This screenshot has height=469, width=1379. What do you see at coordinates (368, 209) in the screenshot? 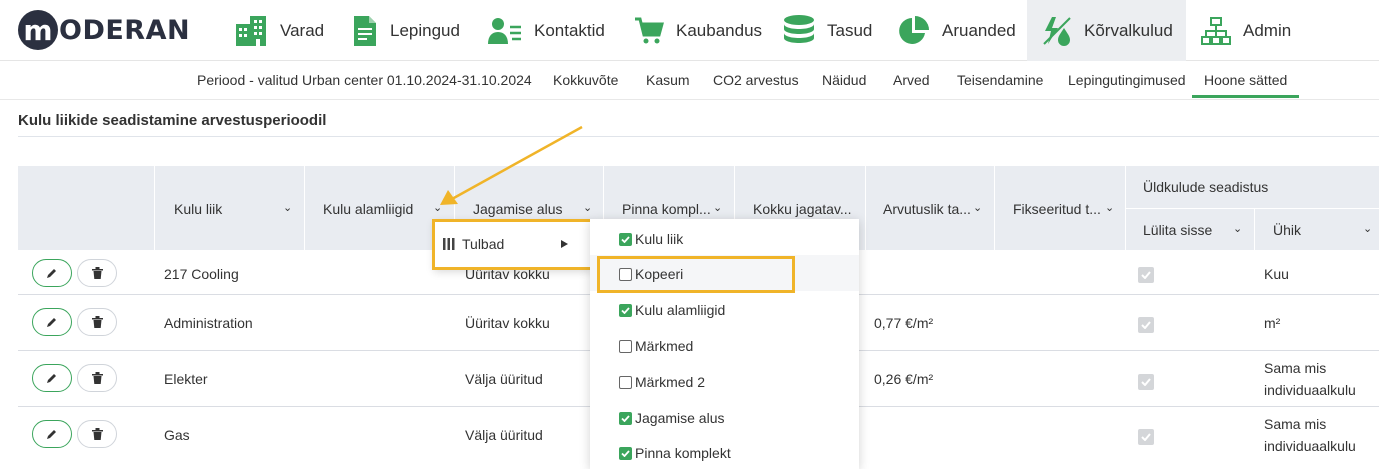
I see `col-kulu-alamliigid: Kulu alamliigid` at bounding box center [368, 209].